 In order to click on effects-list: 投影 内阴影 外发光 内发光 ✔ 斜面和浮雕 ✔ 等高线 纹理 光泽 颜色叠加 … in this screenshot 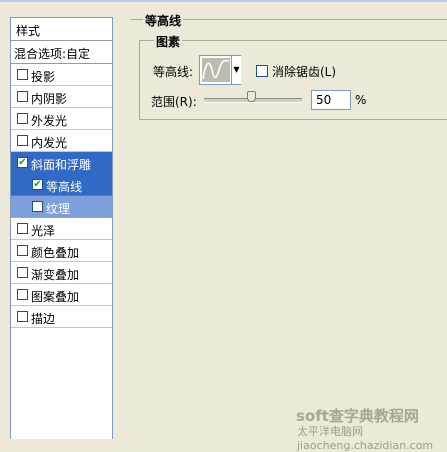, I will do `click(61, 196)`.